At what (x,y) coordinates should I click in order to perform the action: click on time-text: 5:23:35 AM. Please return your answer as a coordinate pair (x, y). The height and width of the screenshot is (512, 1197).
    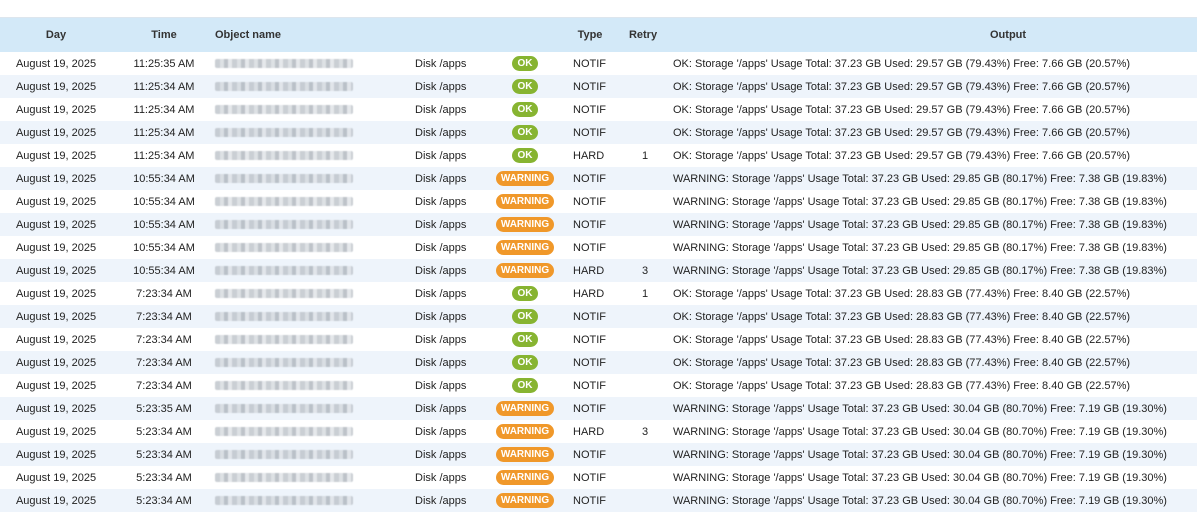
    Looking at the image, I should click on (164, 408).